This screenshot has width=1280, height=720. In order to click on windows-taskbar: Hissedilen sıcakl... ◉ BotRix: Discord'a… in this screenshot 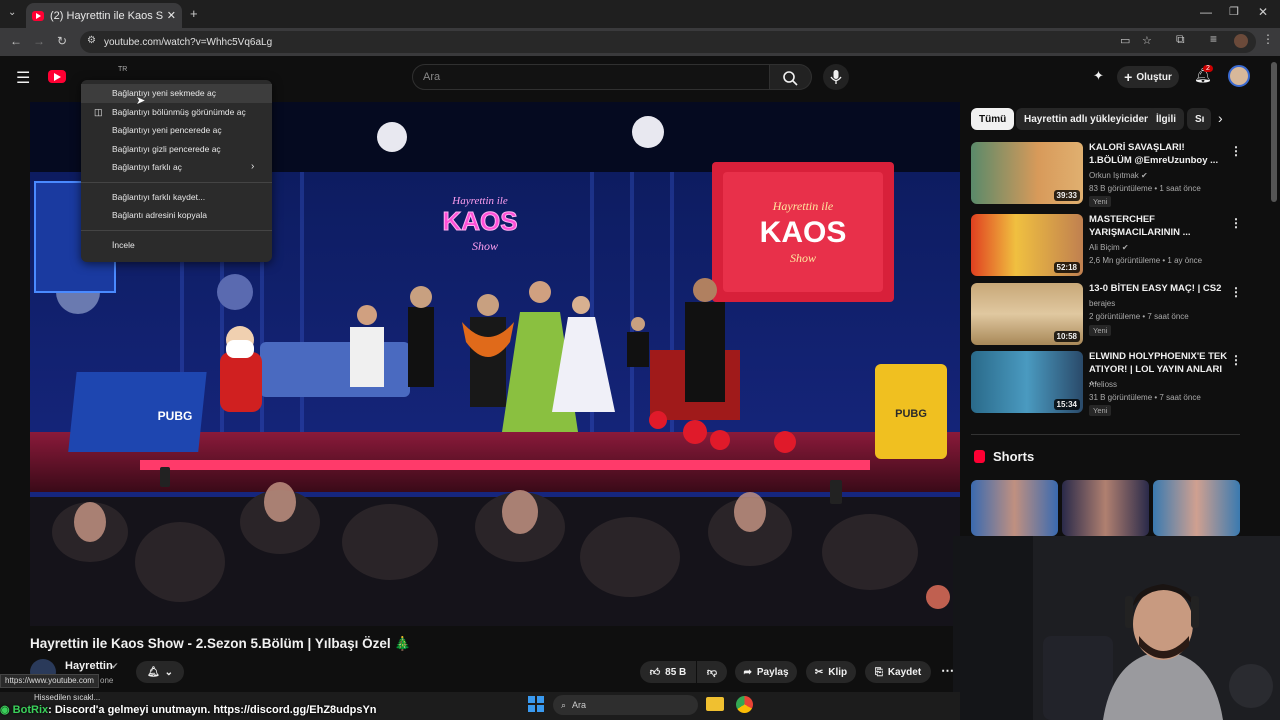, I will do `click(480, 706)`.